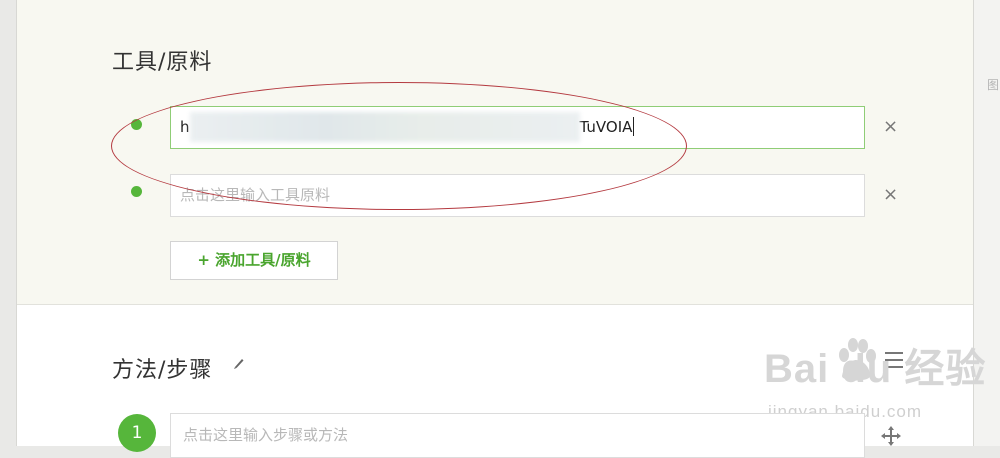 This screenshot has height=458, width=1000. What do you see at coordinates (384, 126) in the screenshot?
I see `blurred-url` at bounding box center [384, 126].